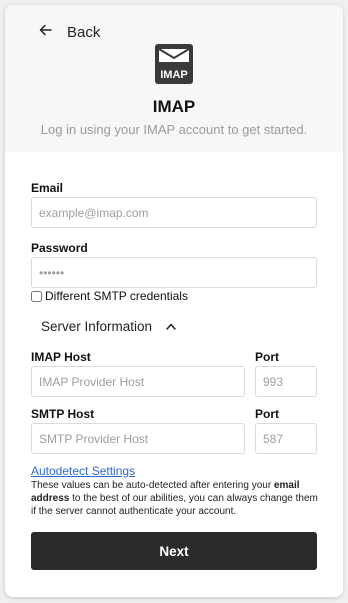  I want to click on smtp-host-label: SMTP Host, so click(63, 414).